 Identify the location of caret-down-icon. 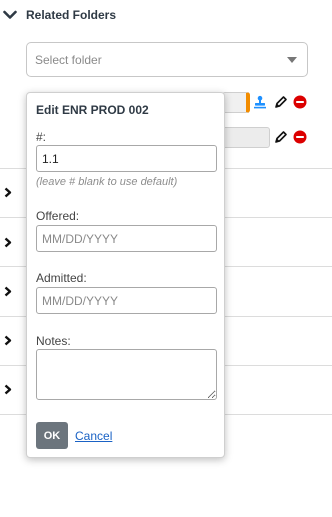
(292, 60).